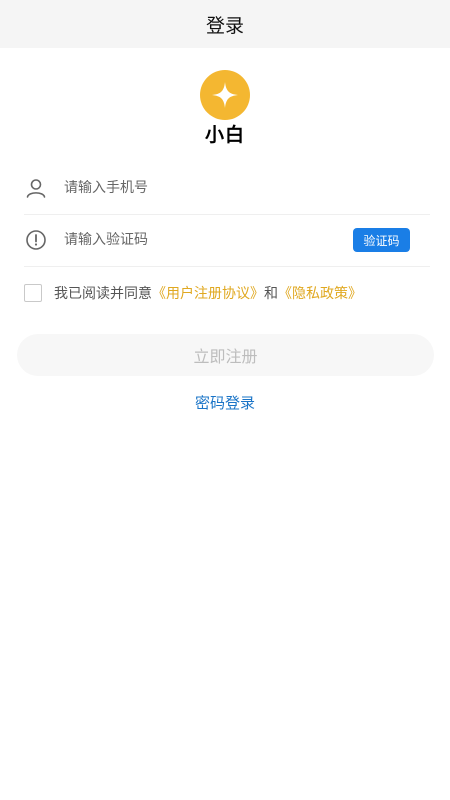 The image size is (450, 800). I want to click on agreement-checkbox, so click(33, 293).